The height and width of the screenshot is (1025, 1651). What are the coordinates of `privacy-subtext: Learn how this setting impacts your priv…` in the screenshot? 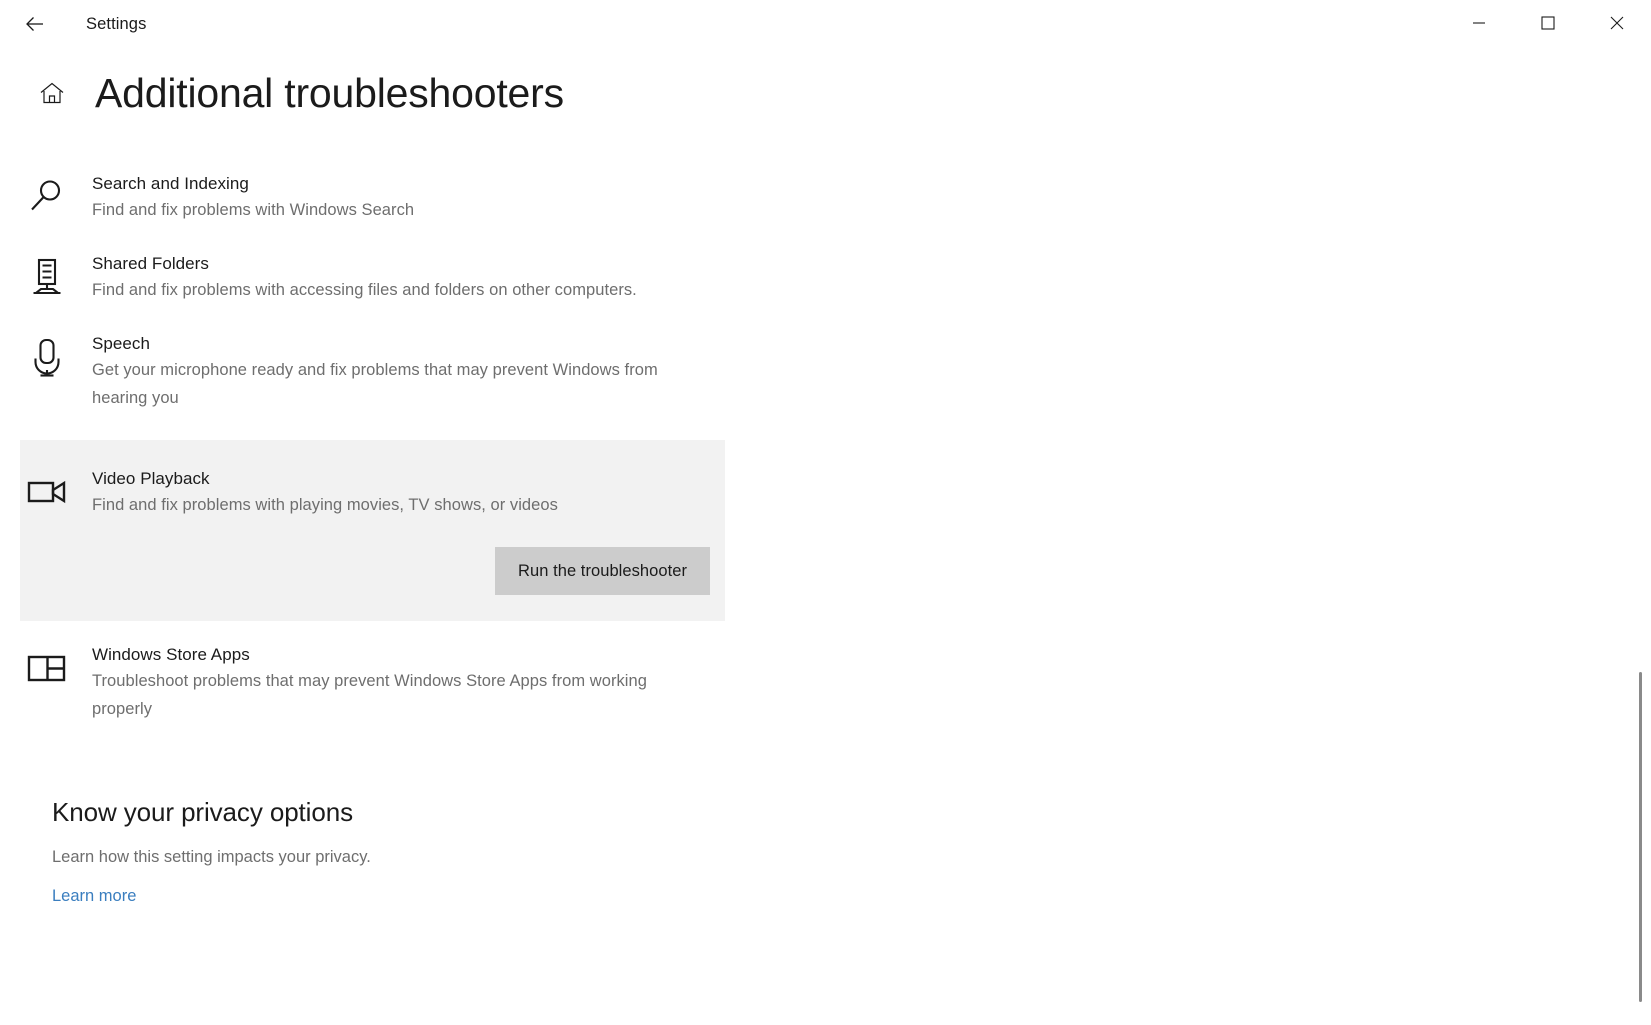 It's located at (211, 857).